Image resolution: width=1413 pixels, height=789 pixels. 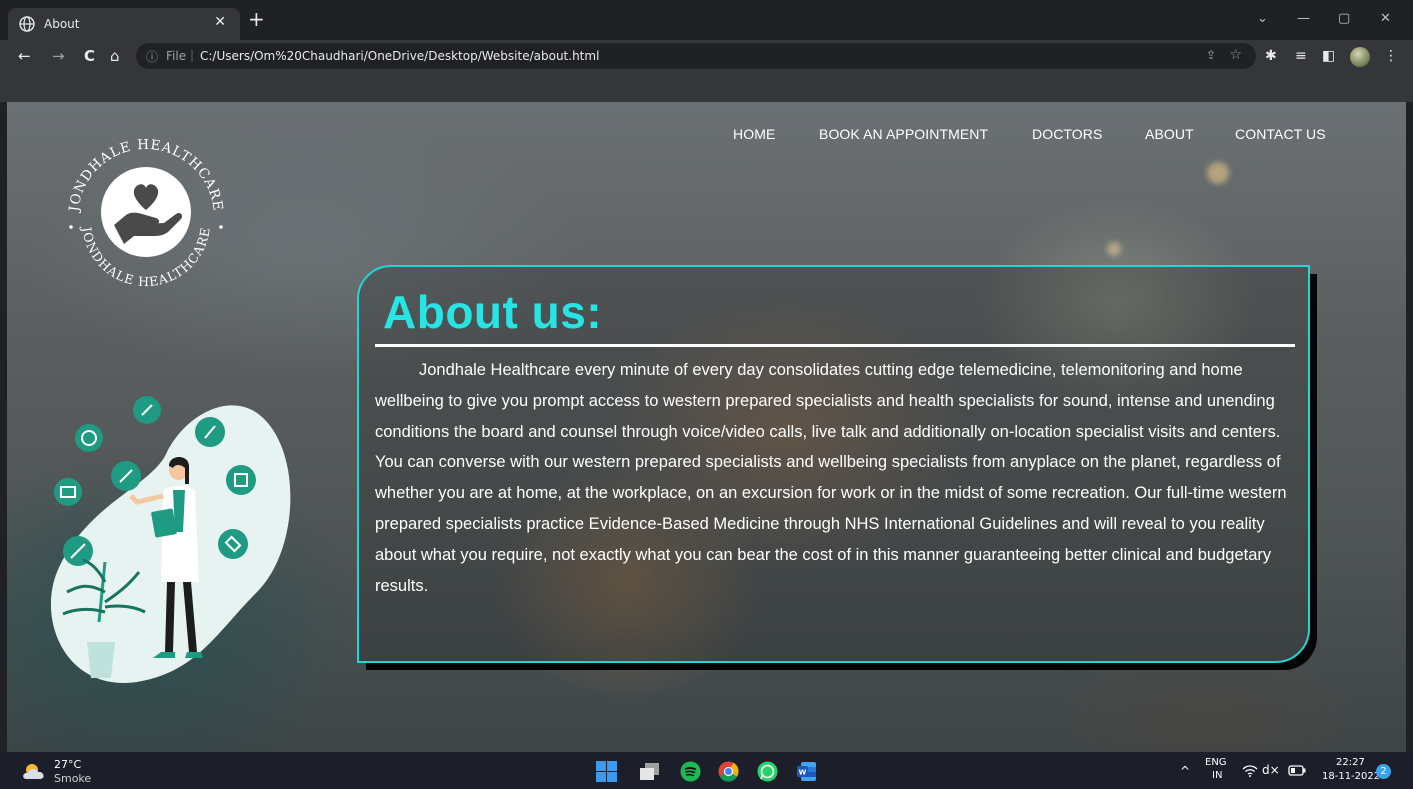 I want to click on bookmark-bar, so click(x=706, y=87).